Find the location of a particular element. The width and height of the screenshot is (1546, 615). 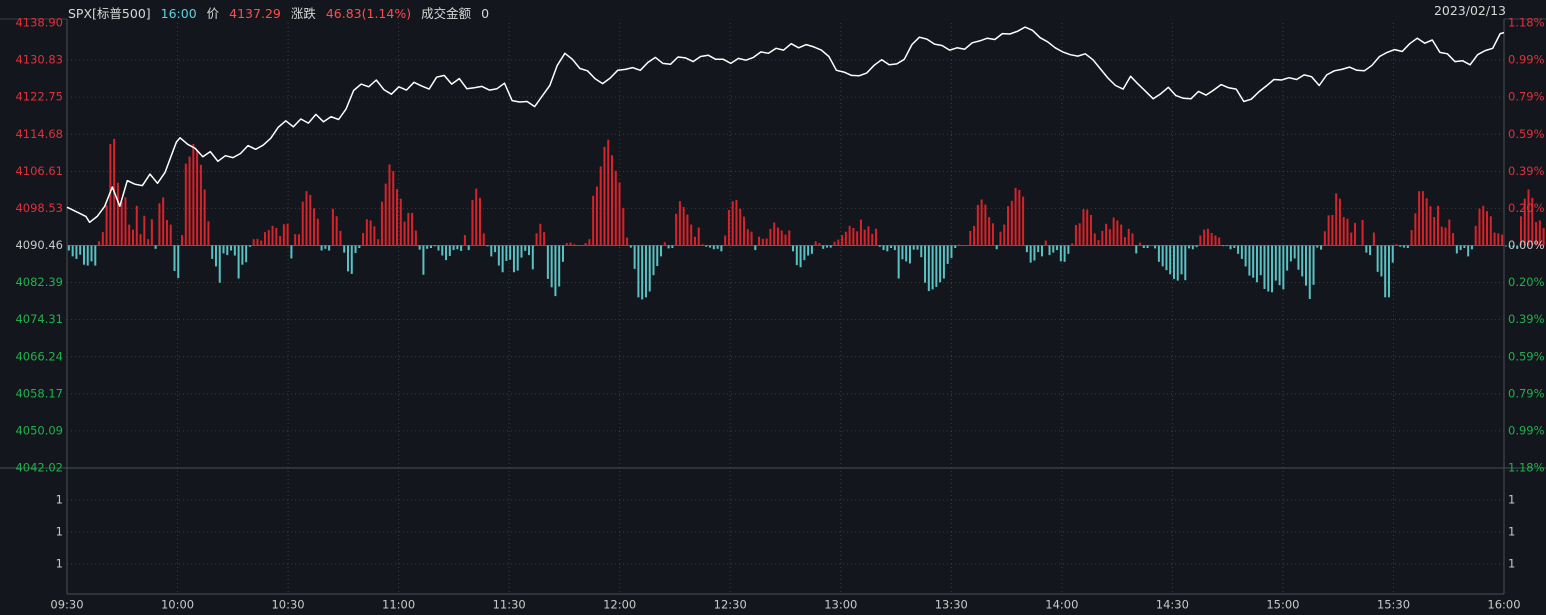

right-percent-tick: 0.99% is located at coordinates (1526, 60).